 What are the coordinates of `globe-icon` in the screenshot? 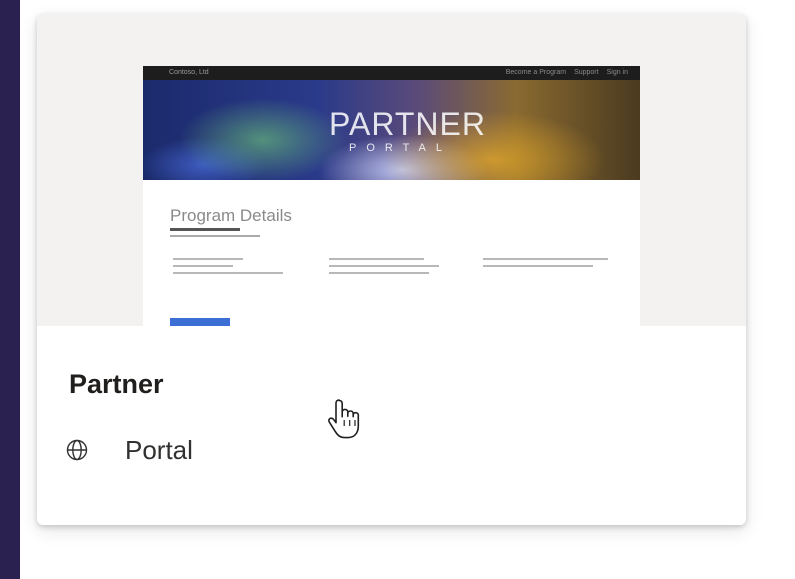 It's located at (77, 450).